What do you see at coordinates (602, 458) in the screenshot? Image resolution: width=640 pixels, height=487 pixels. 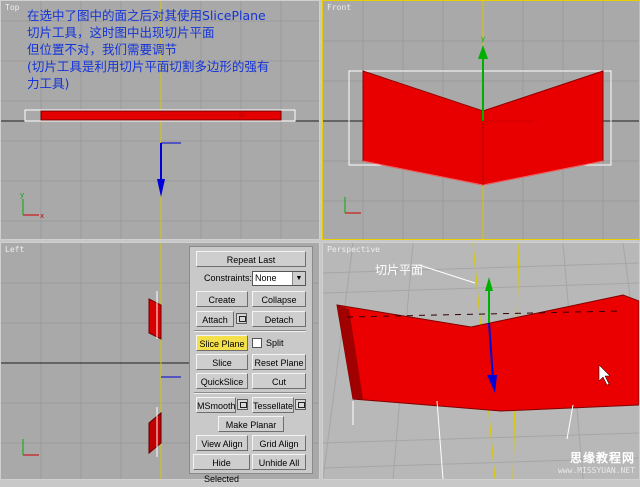 I see `watermark-cn: 思缘教程网` at bounding box center [602, 458].